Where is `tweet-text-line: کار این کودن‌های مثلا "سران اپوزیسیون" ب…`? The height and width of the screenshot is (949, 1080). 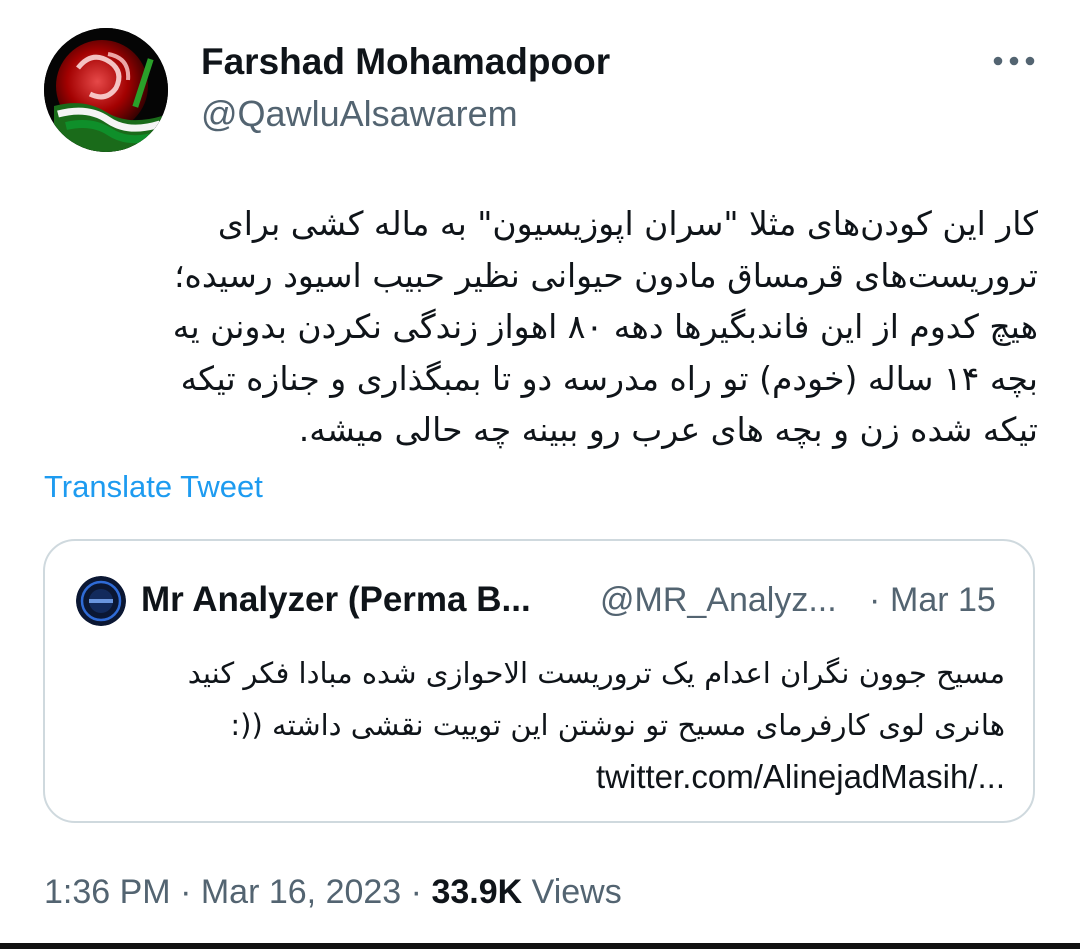 tweet-text-line: کار این کودن‌های مثلا "سران اپوزیسیون" ب… is located at coordinates (627, 223).